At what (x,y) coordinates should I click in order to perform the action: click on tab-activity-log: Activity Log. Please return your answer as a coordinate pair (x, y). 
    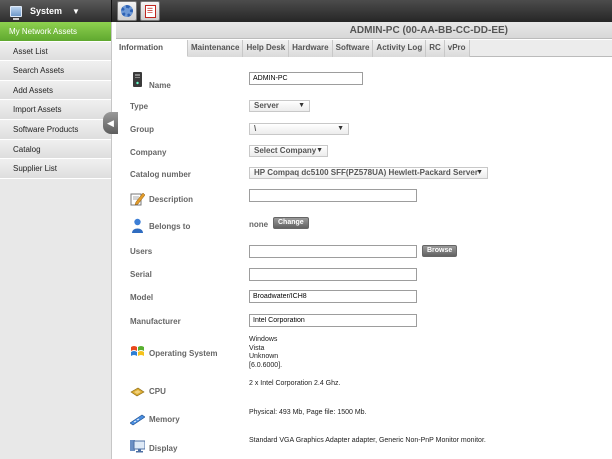
    Looking at the image, I should click on (400, 48).